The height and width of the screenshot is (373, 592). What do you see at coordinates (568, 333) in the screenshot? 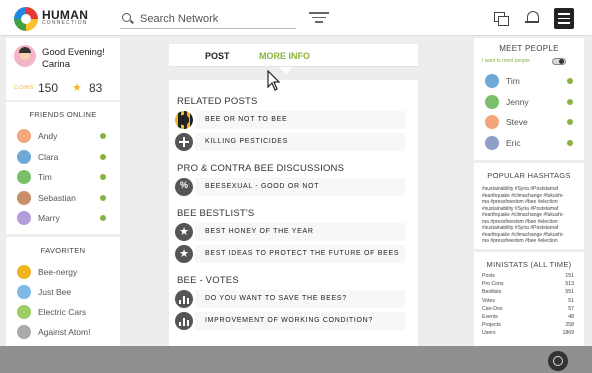
I see `stat-value: 1869` at bounding box center [568, 333].